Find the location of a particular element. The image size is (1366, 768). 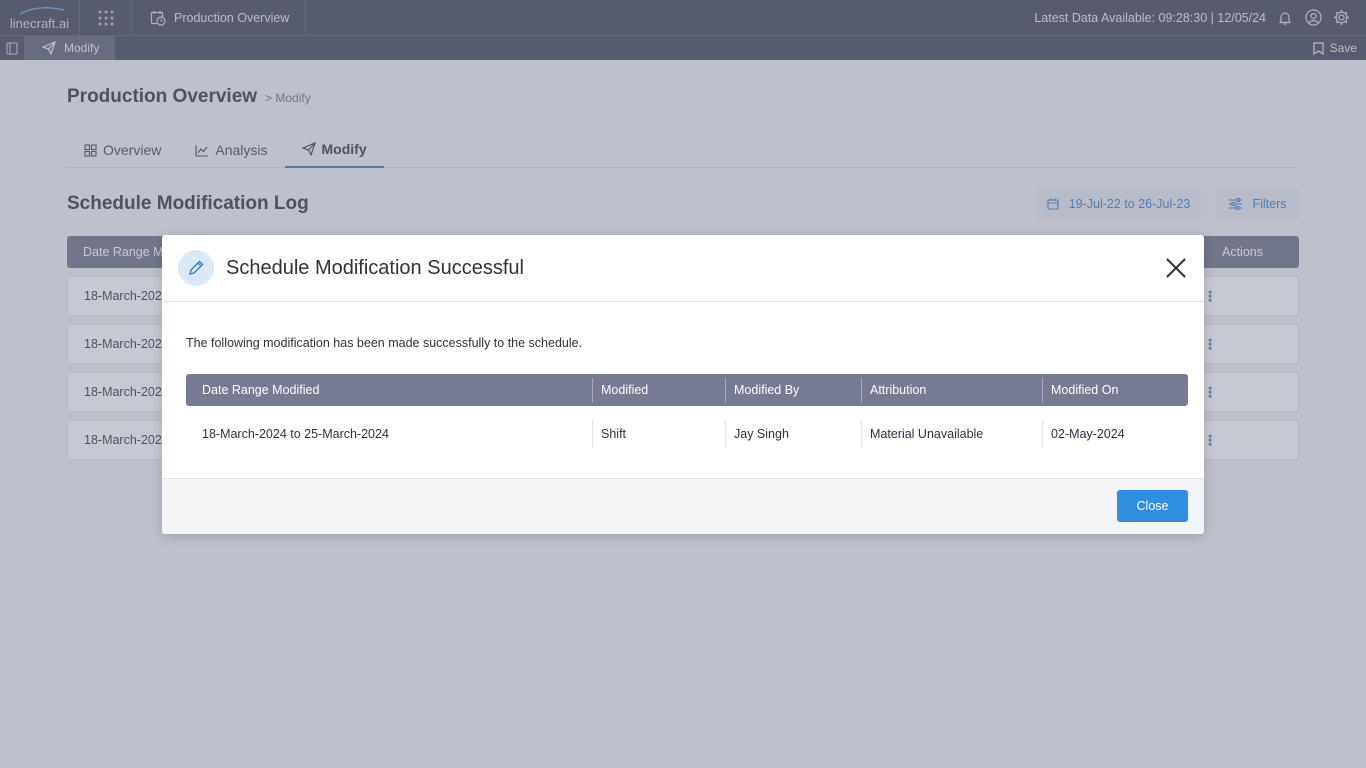

cell-modified-by: Jay Singh is located at coordinates (793, 434).